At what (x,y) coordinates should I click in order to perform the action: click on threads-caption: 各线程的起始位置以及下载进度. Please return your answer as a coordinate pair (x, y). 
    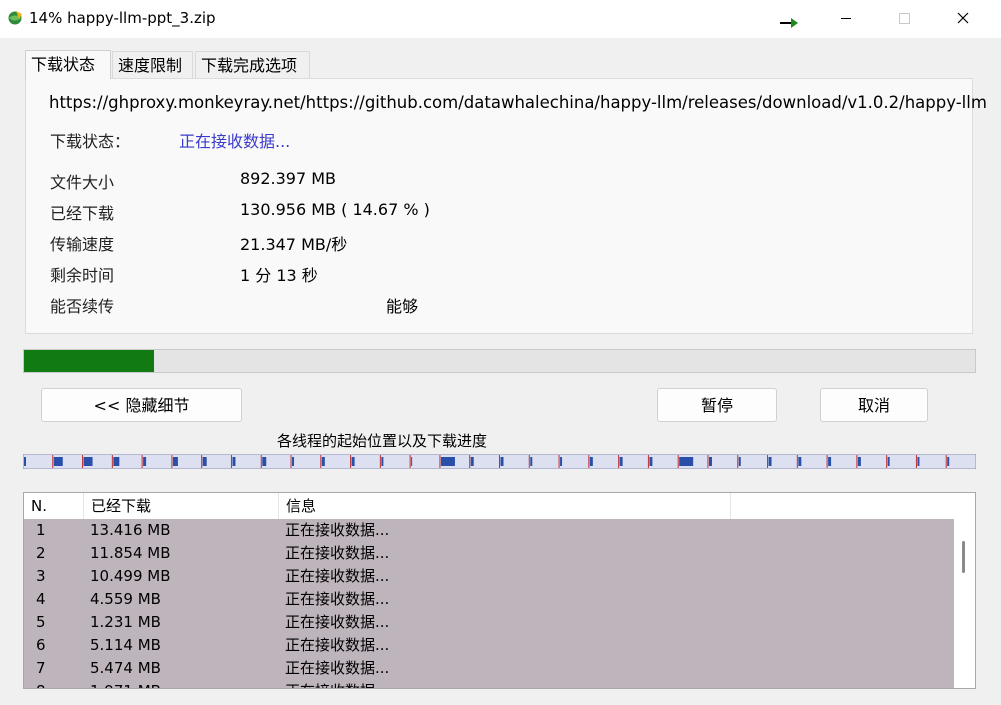
    Looking at the image, I should click on (382, 441).